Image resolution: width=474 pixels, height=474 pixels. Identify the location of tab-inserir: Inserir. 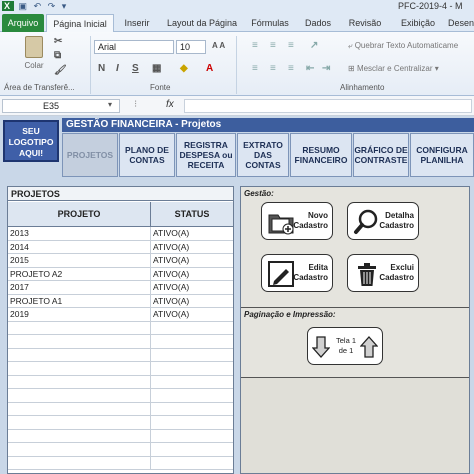
(137, 23).